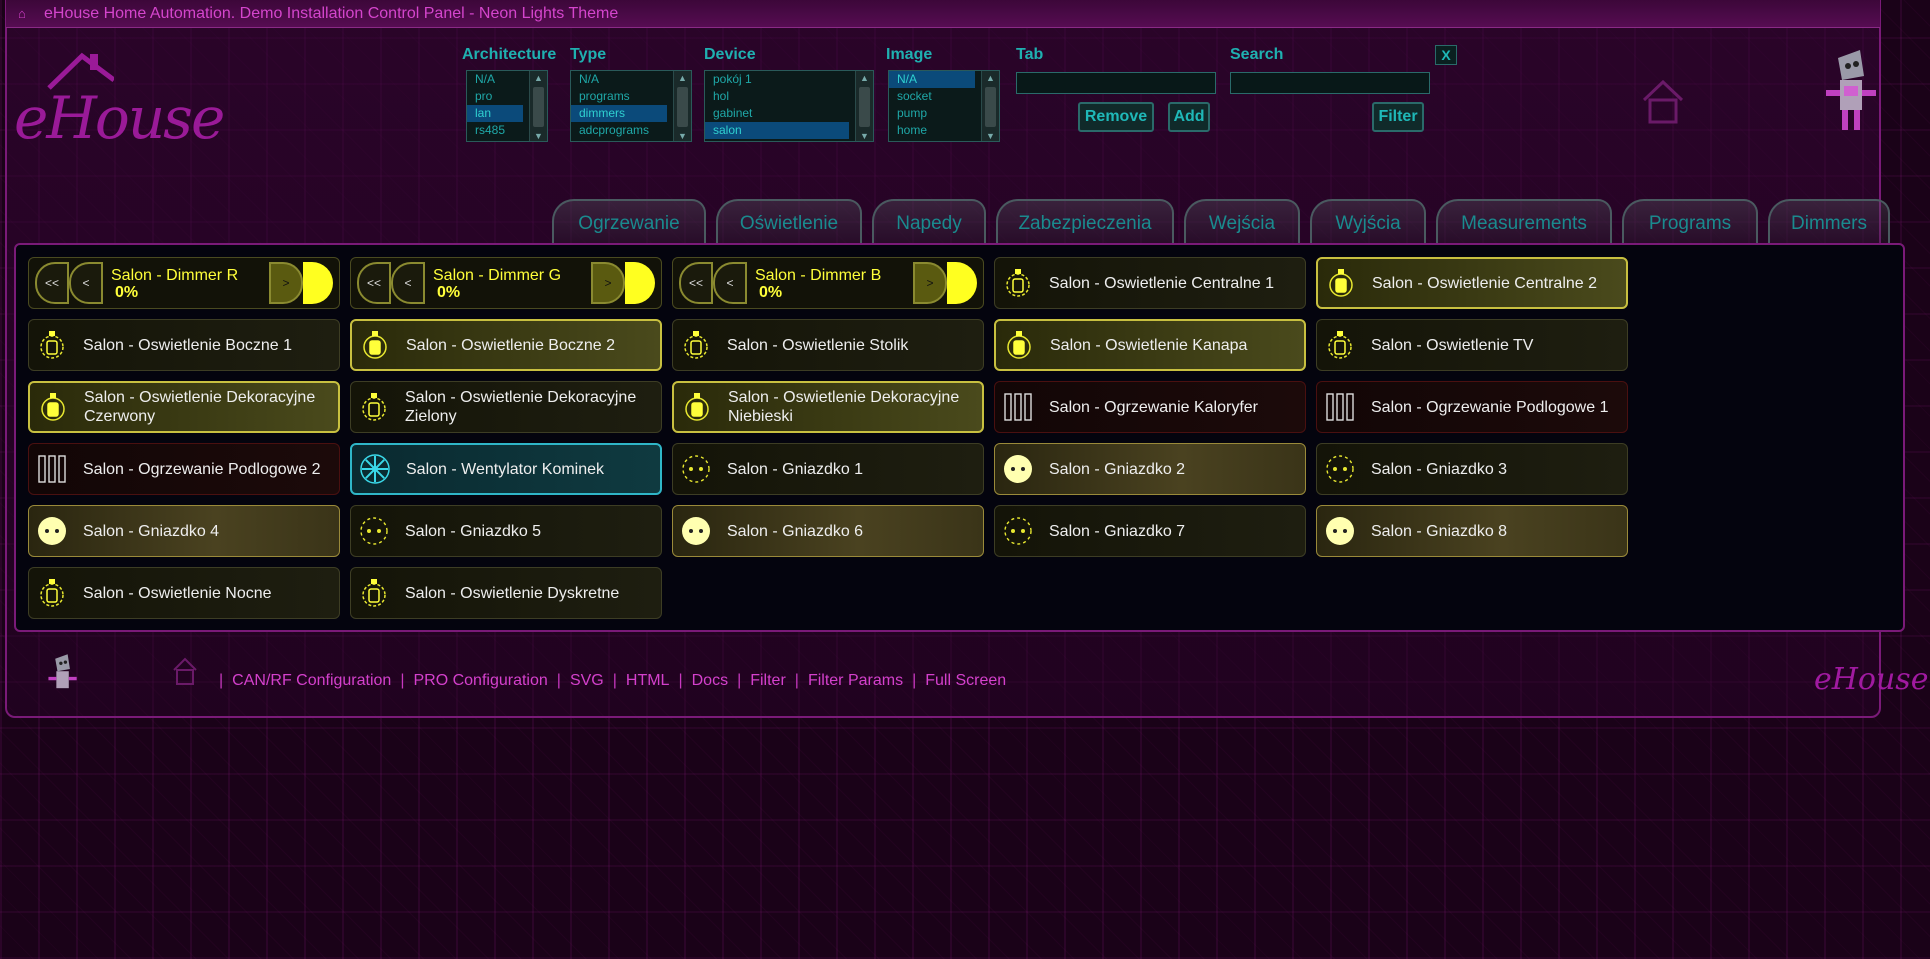  Describe the element at coordinates (789, 79) in the screenshot. I see `list-option: pokój 1` at that location.